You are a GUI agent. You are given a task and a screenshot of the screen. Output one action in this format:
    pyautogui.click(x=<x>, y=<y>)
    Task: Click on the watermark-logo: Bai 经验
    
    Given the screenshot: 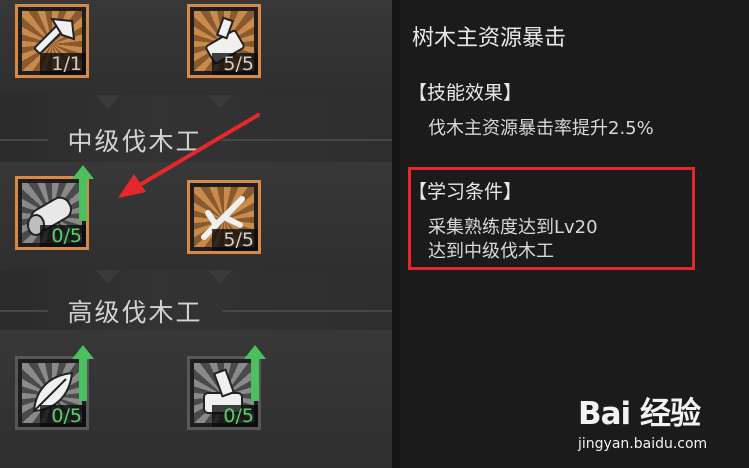 What is the action you would take?
    pyautogui.click(x=639, y=414)
    